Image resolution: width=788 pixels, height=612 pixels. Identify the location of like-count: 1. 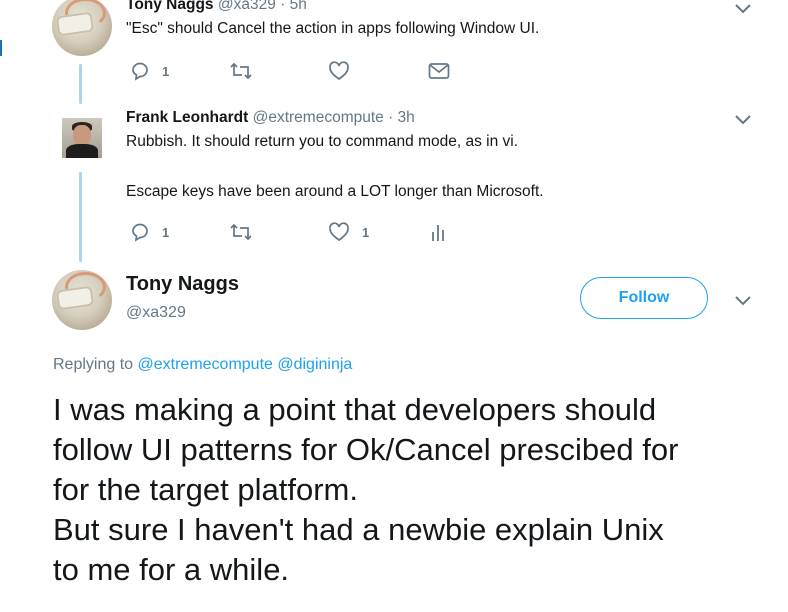
(366, 232).